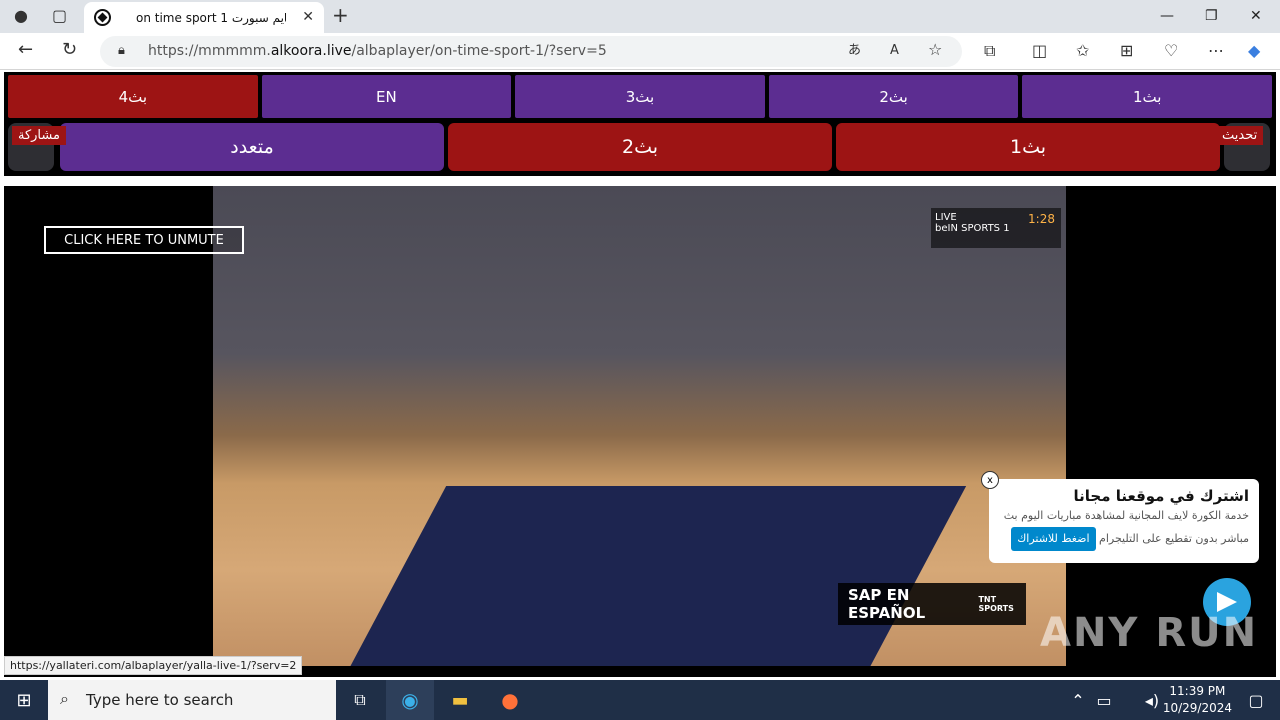 The height and width of the screenshot is (720, 1280). I want to click on server-3-button: بث3, so click(640, 96).